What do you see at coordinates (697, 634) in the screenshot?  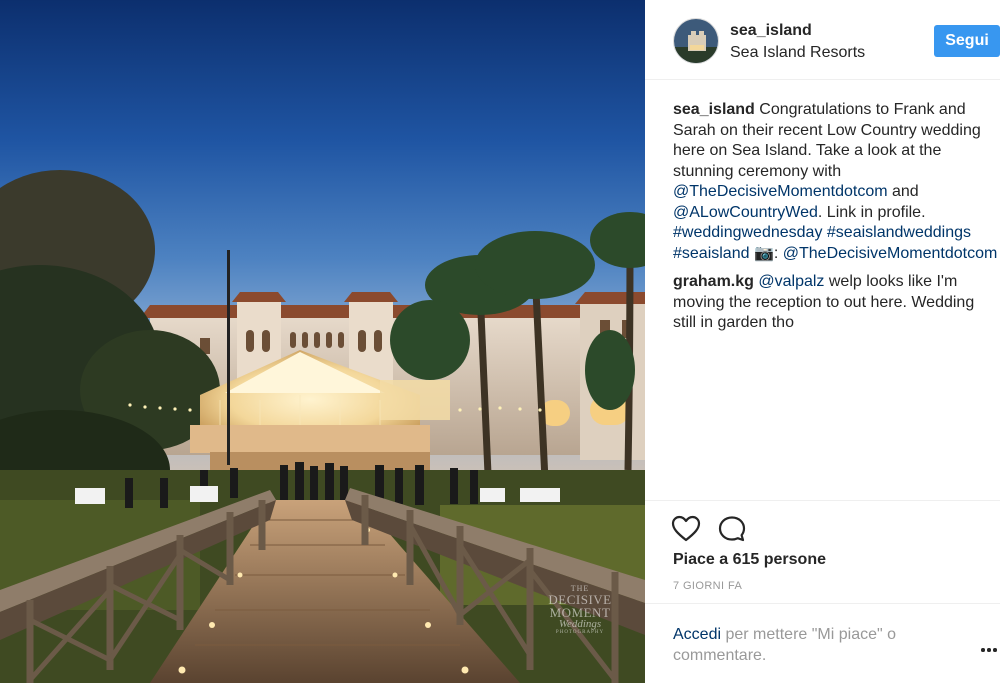 I see `login-link: Accedi` at bounding box center [697, 634].